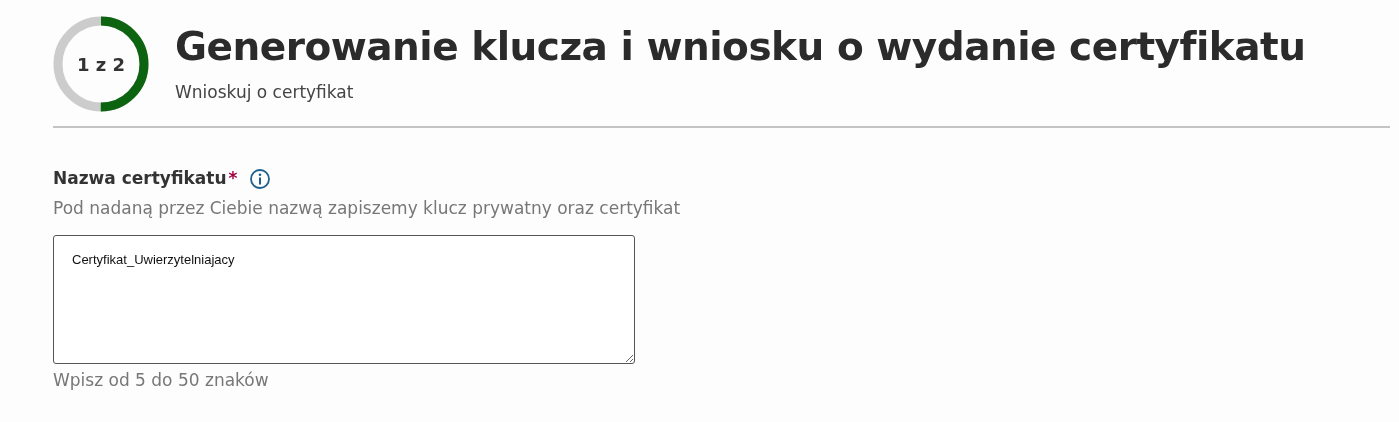  I want to click on certificate-name-field: Certyfikat_Uwierzytelniajacy, so click(344, 299).